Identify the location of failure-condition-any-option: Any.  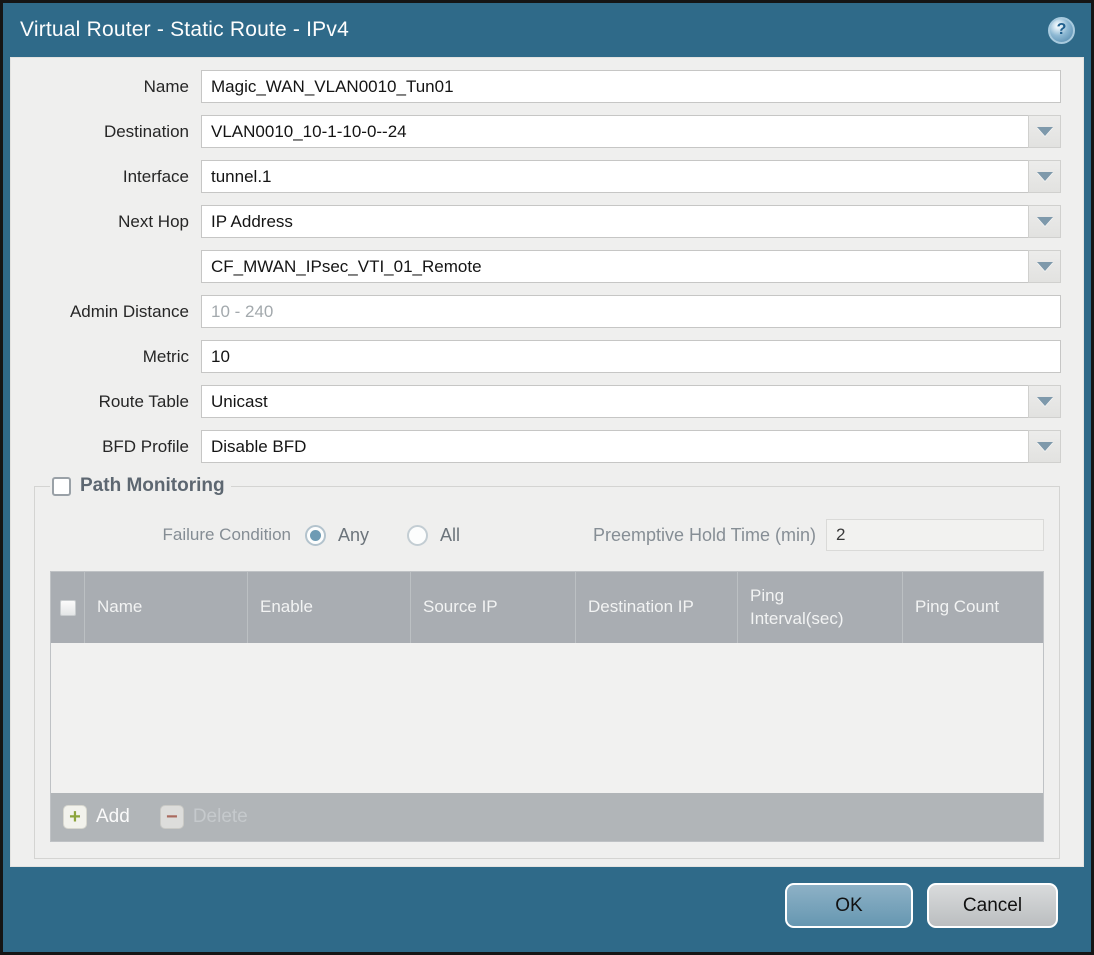
(337, 535).